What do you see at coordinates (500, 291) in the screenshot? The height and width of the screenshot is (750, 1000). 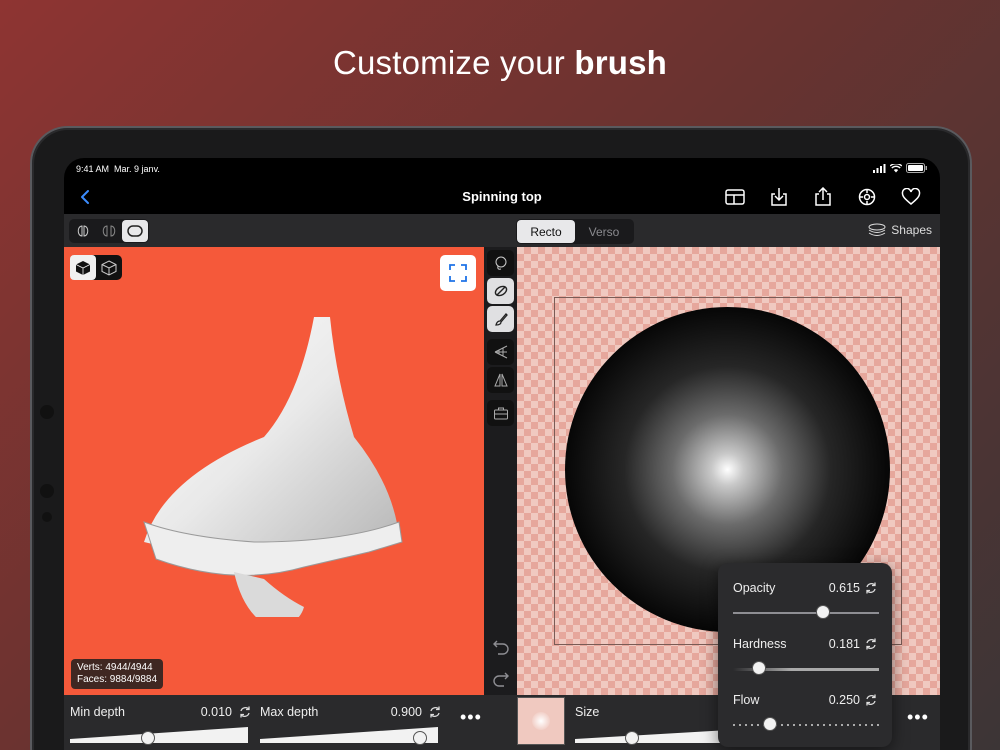 I see `brush-tool-icon` at bounding box center [500, 291].